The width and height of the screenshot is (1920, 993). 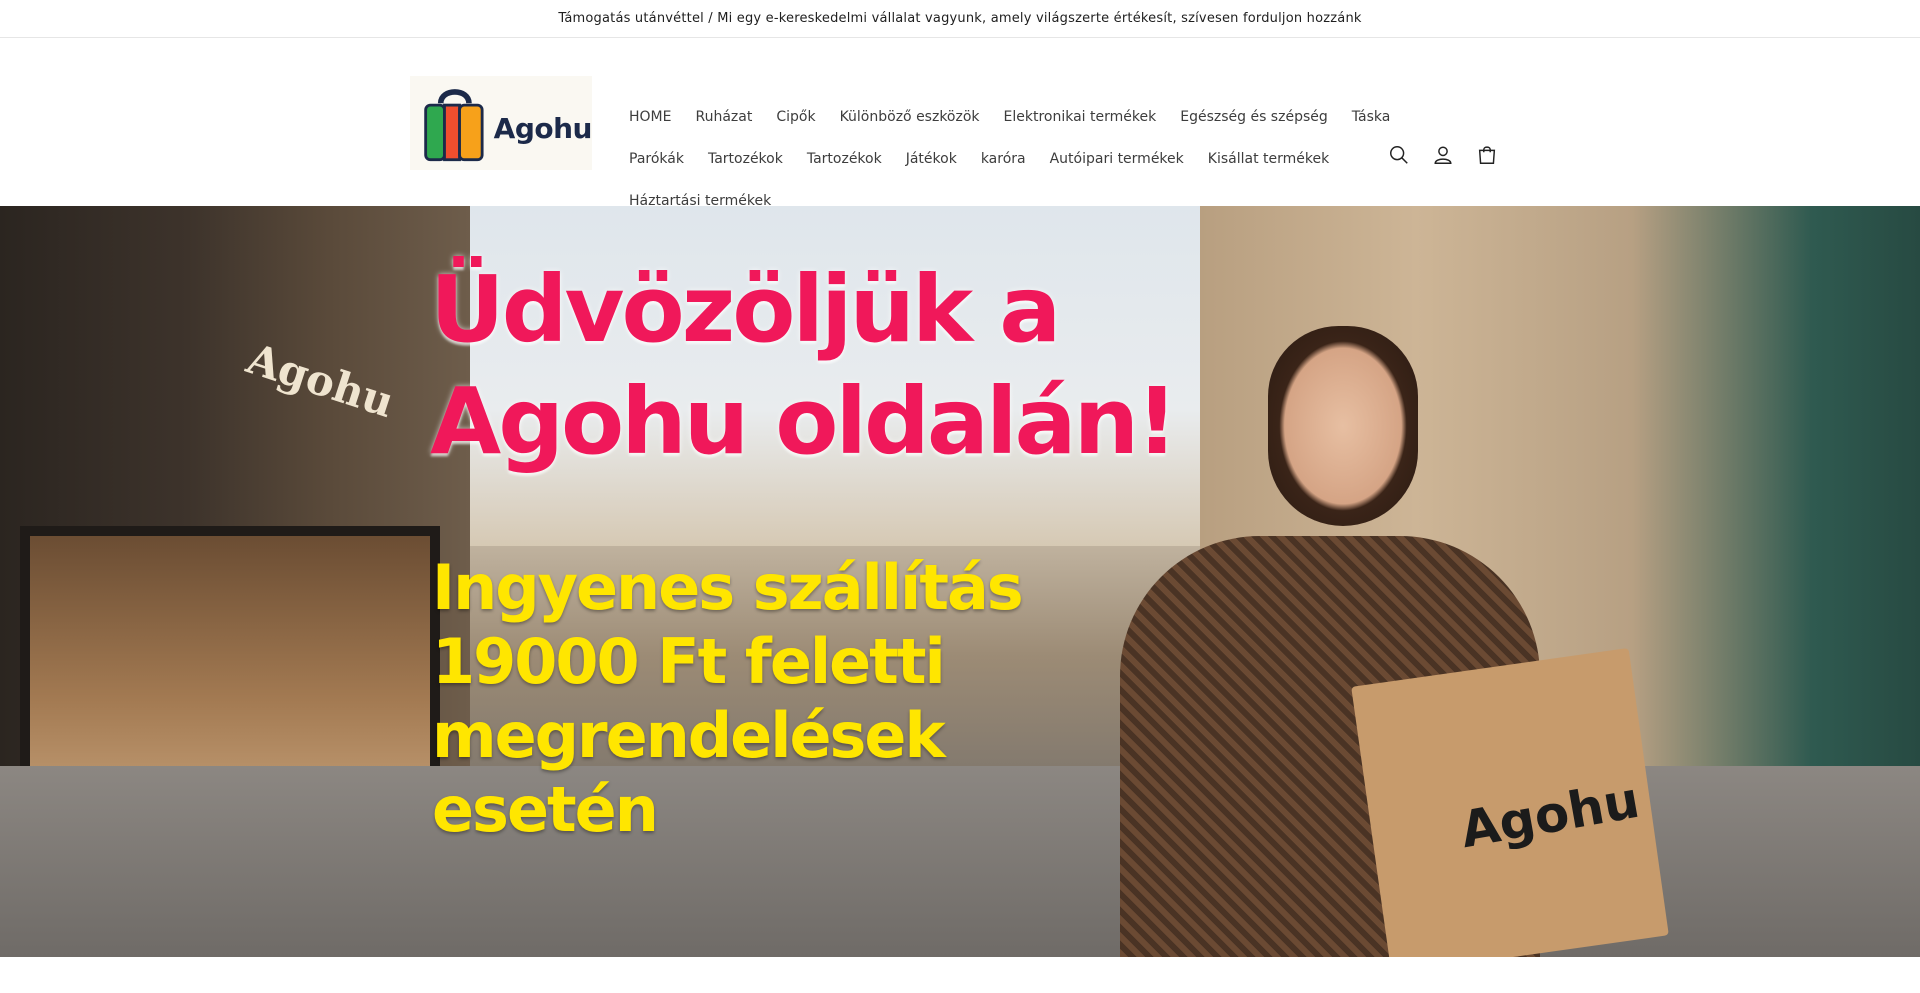 I want to click on cart-icon, so click(x=1487, y=155).